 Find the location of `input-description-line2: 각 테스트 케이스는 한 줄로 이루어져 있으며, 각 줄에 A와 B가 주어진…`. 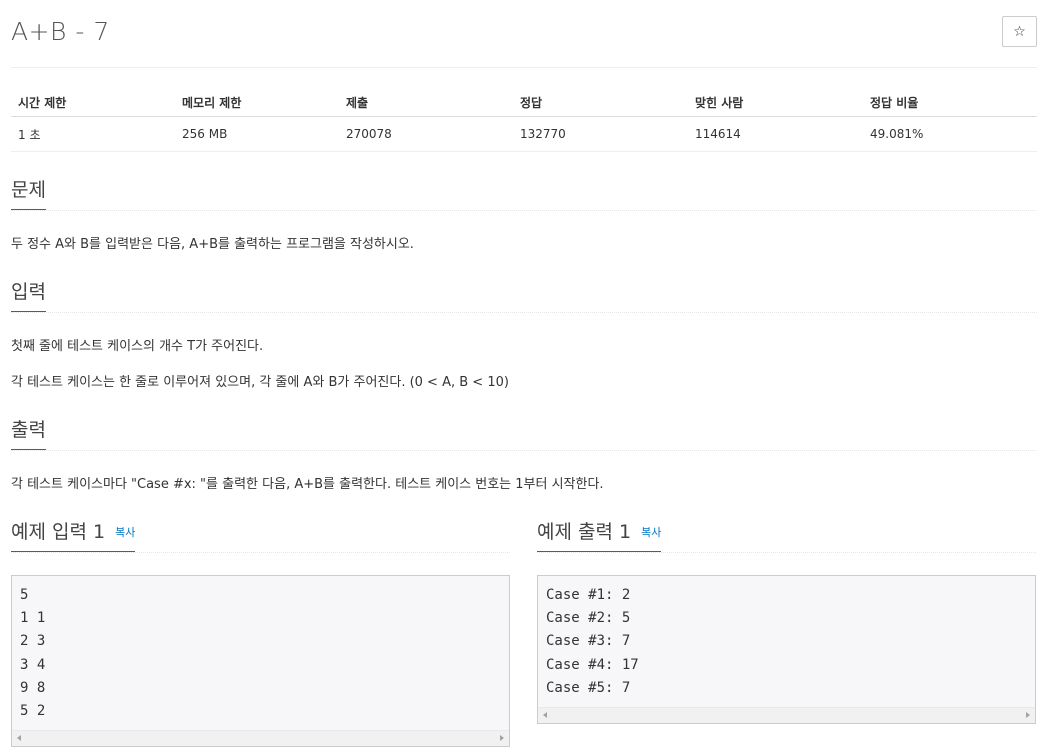

input-description-line2: 각 테스트 케이스는 한 줄로 이루어져 있으며, 각 줄에 A와 B가 주어진… is located at coordinates (260, 382).